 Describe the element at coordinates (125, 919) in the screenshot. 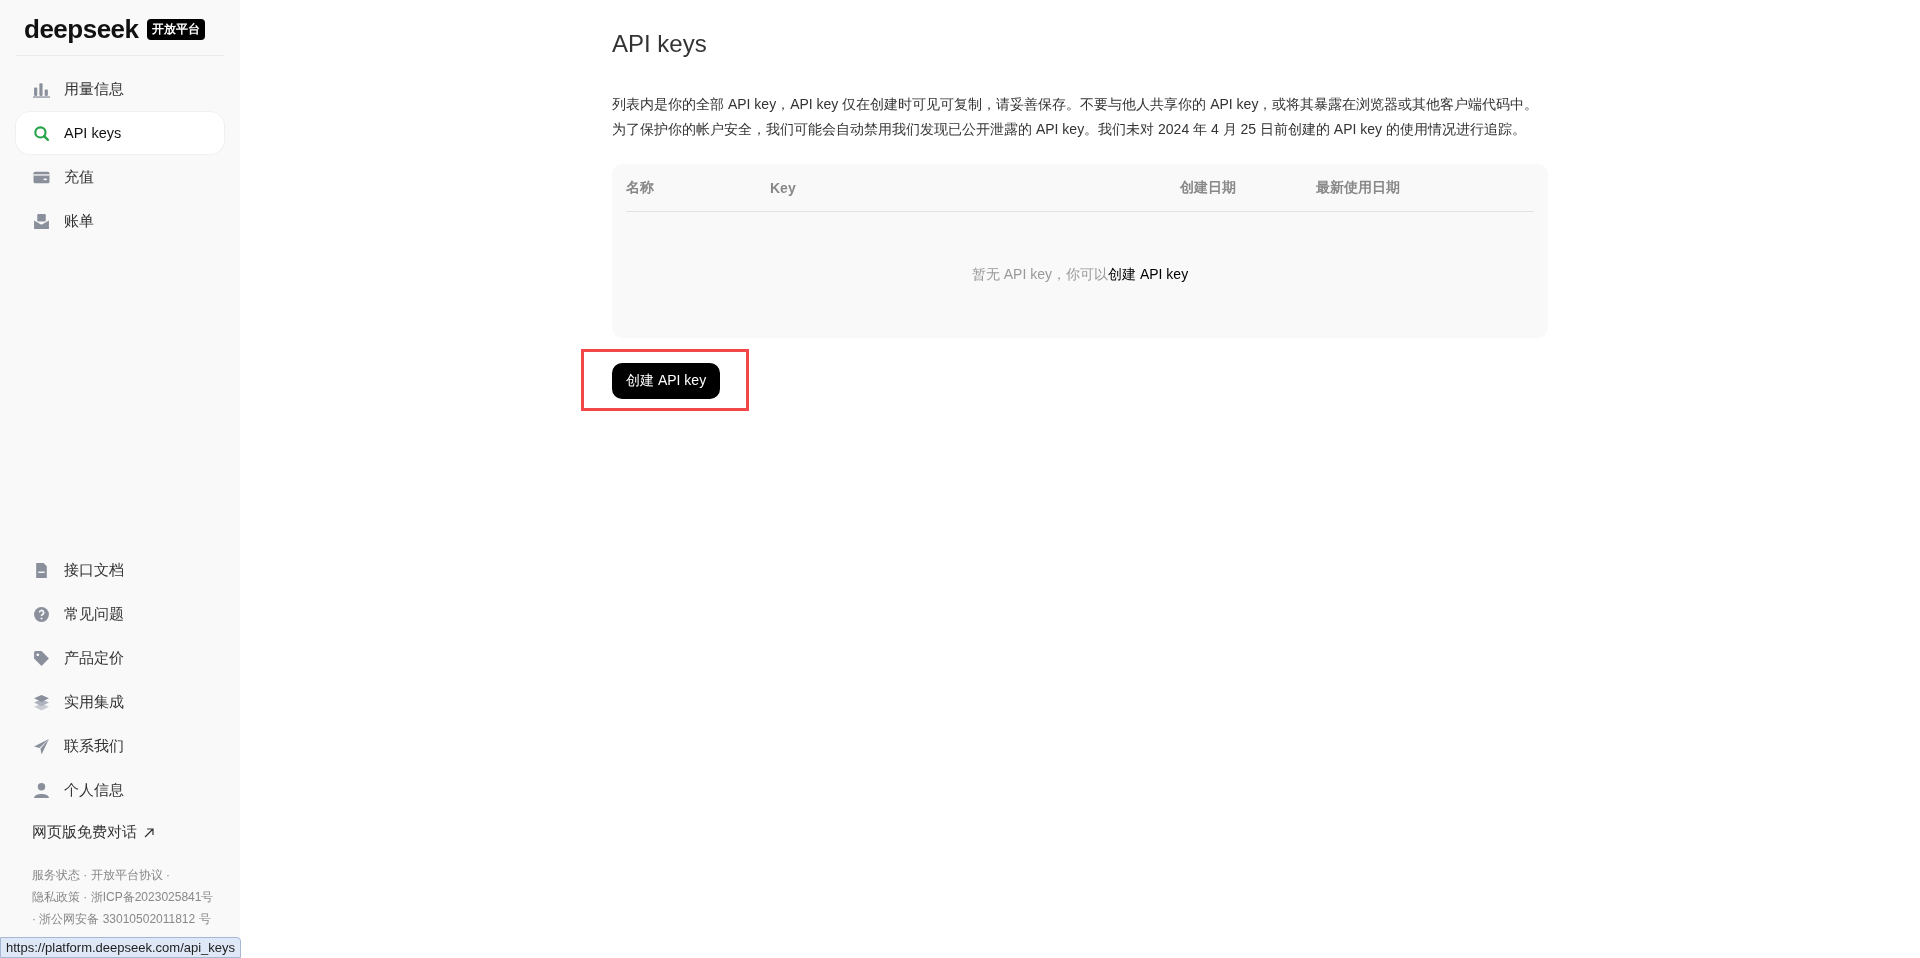

I see `footer-link: 浙公网安备 33010502011812 号` at that location.